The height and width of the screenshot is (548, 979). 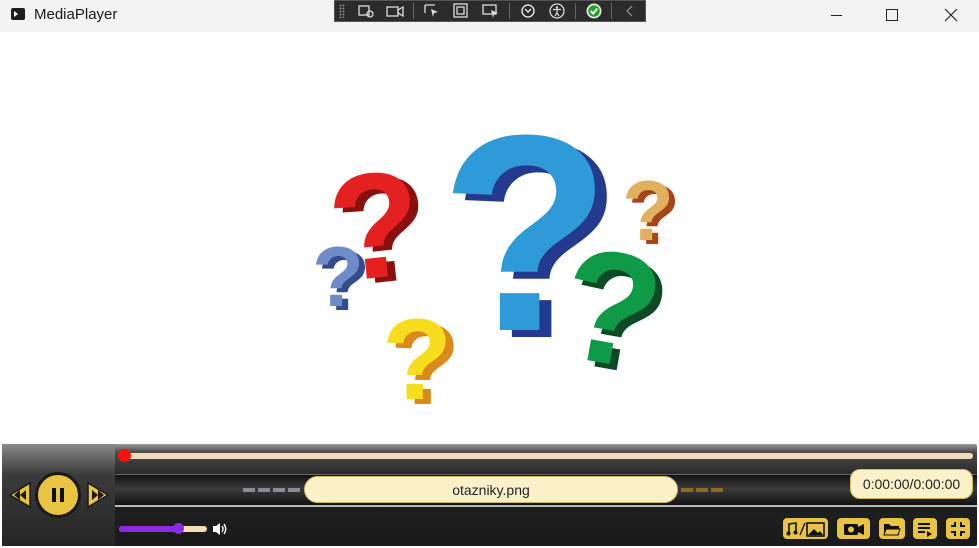 What do you see at coordinates (549, 456) in the screenshot?
I see `seek-bar` at bounding box center [549, 456].